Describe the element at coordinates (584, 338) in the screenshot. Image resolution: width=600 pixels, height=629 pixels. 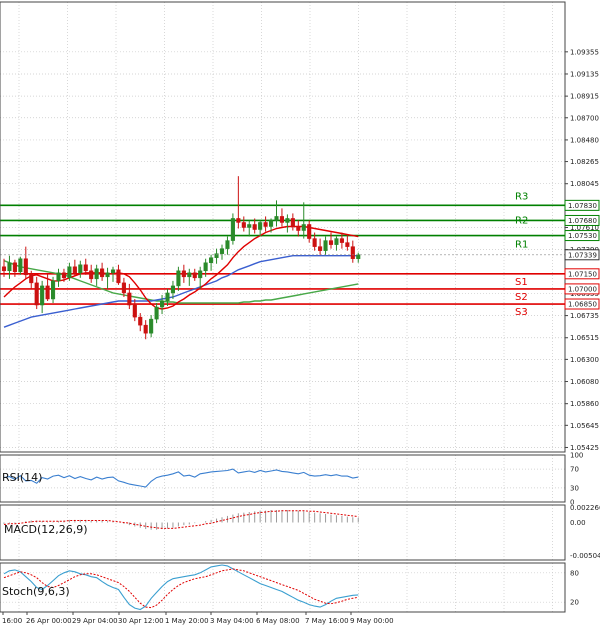
I see `price-tick-label: 1.06515` at that location.